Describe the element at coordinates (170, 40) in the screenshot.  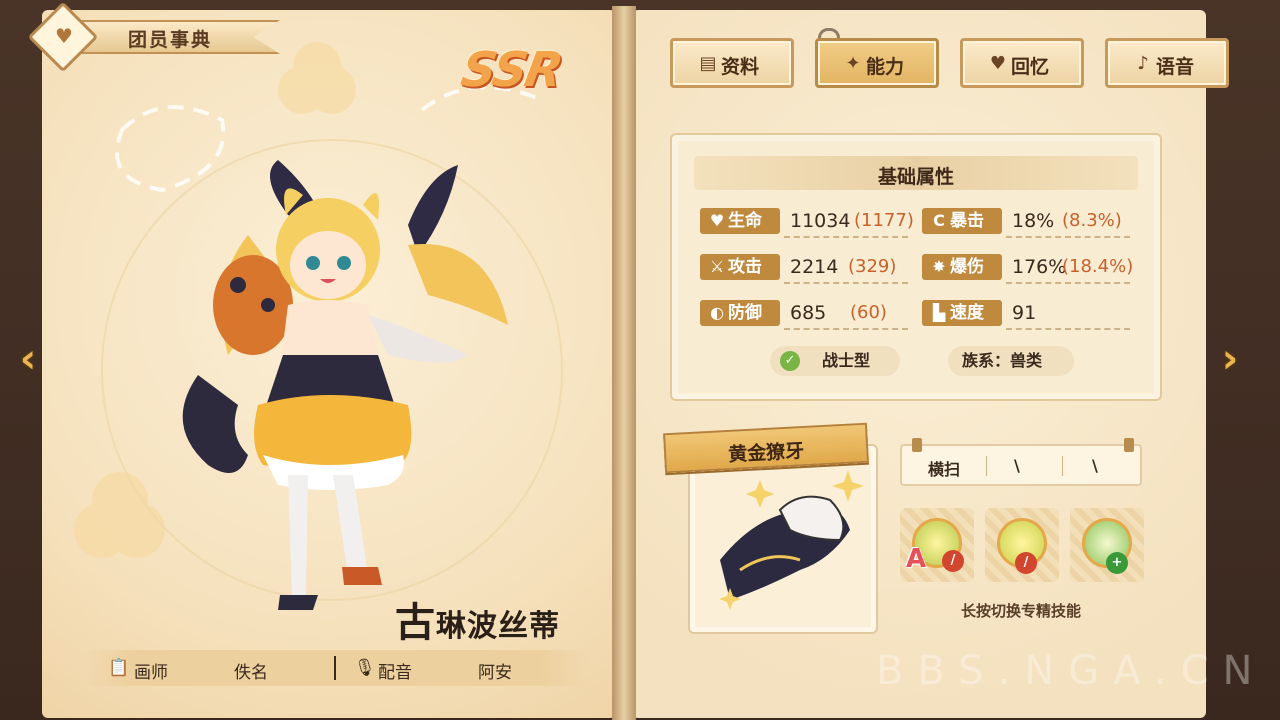
I see `page-title: 团员事典` at that location.